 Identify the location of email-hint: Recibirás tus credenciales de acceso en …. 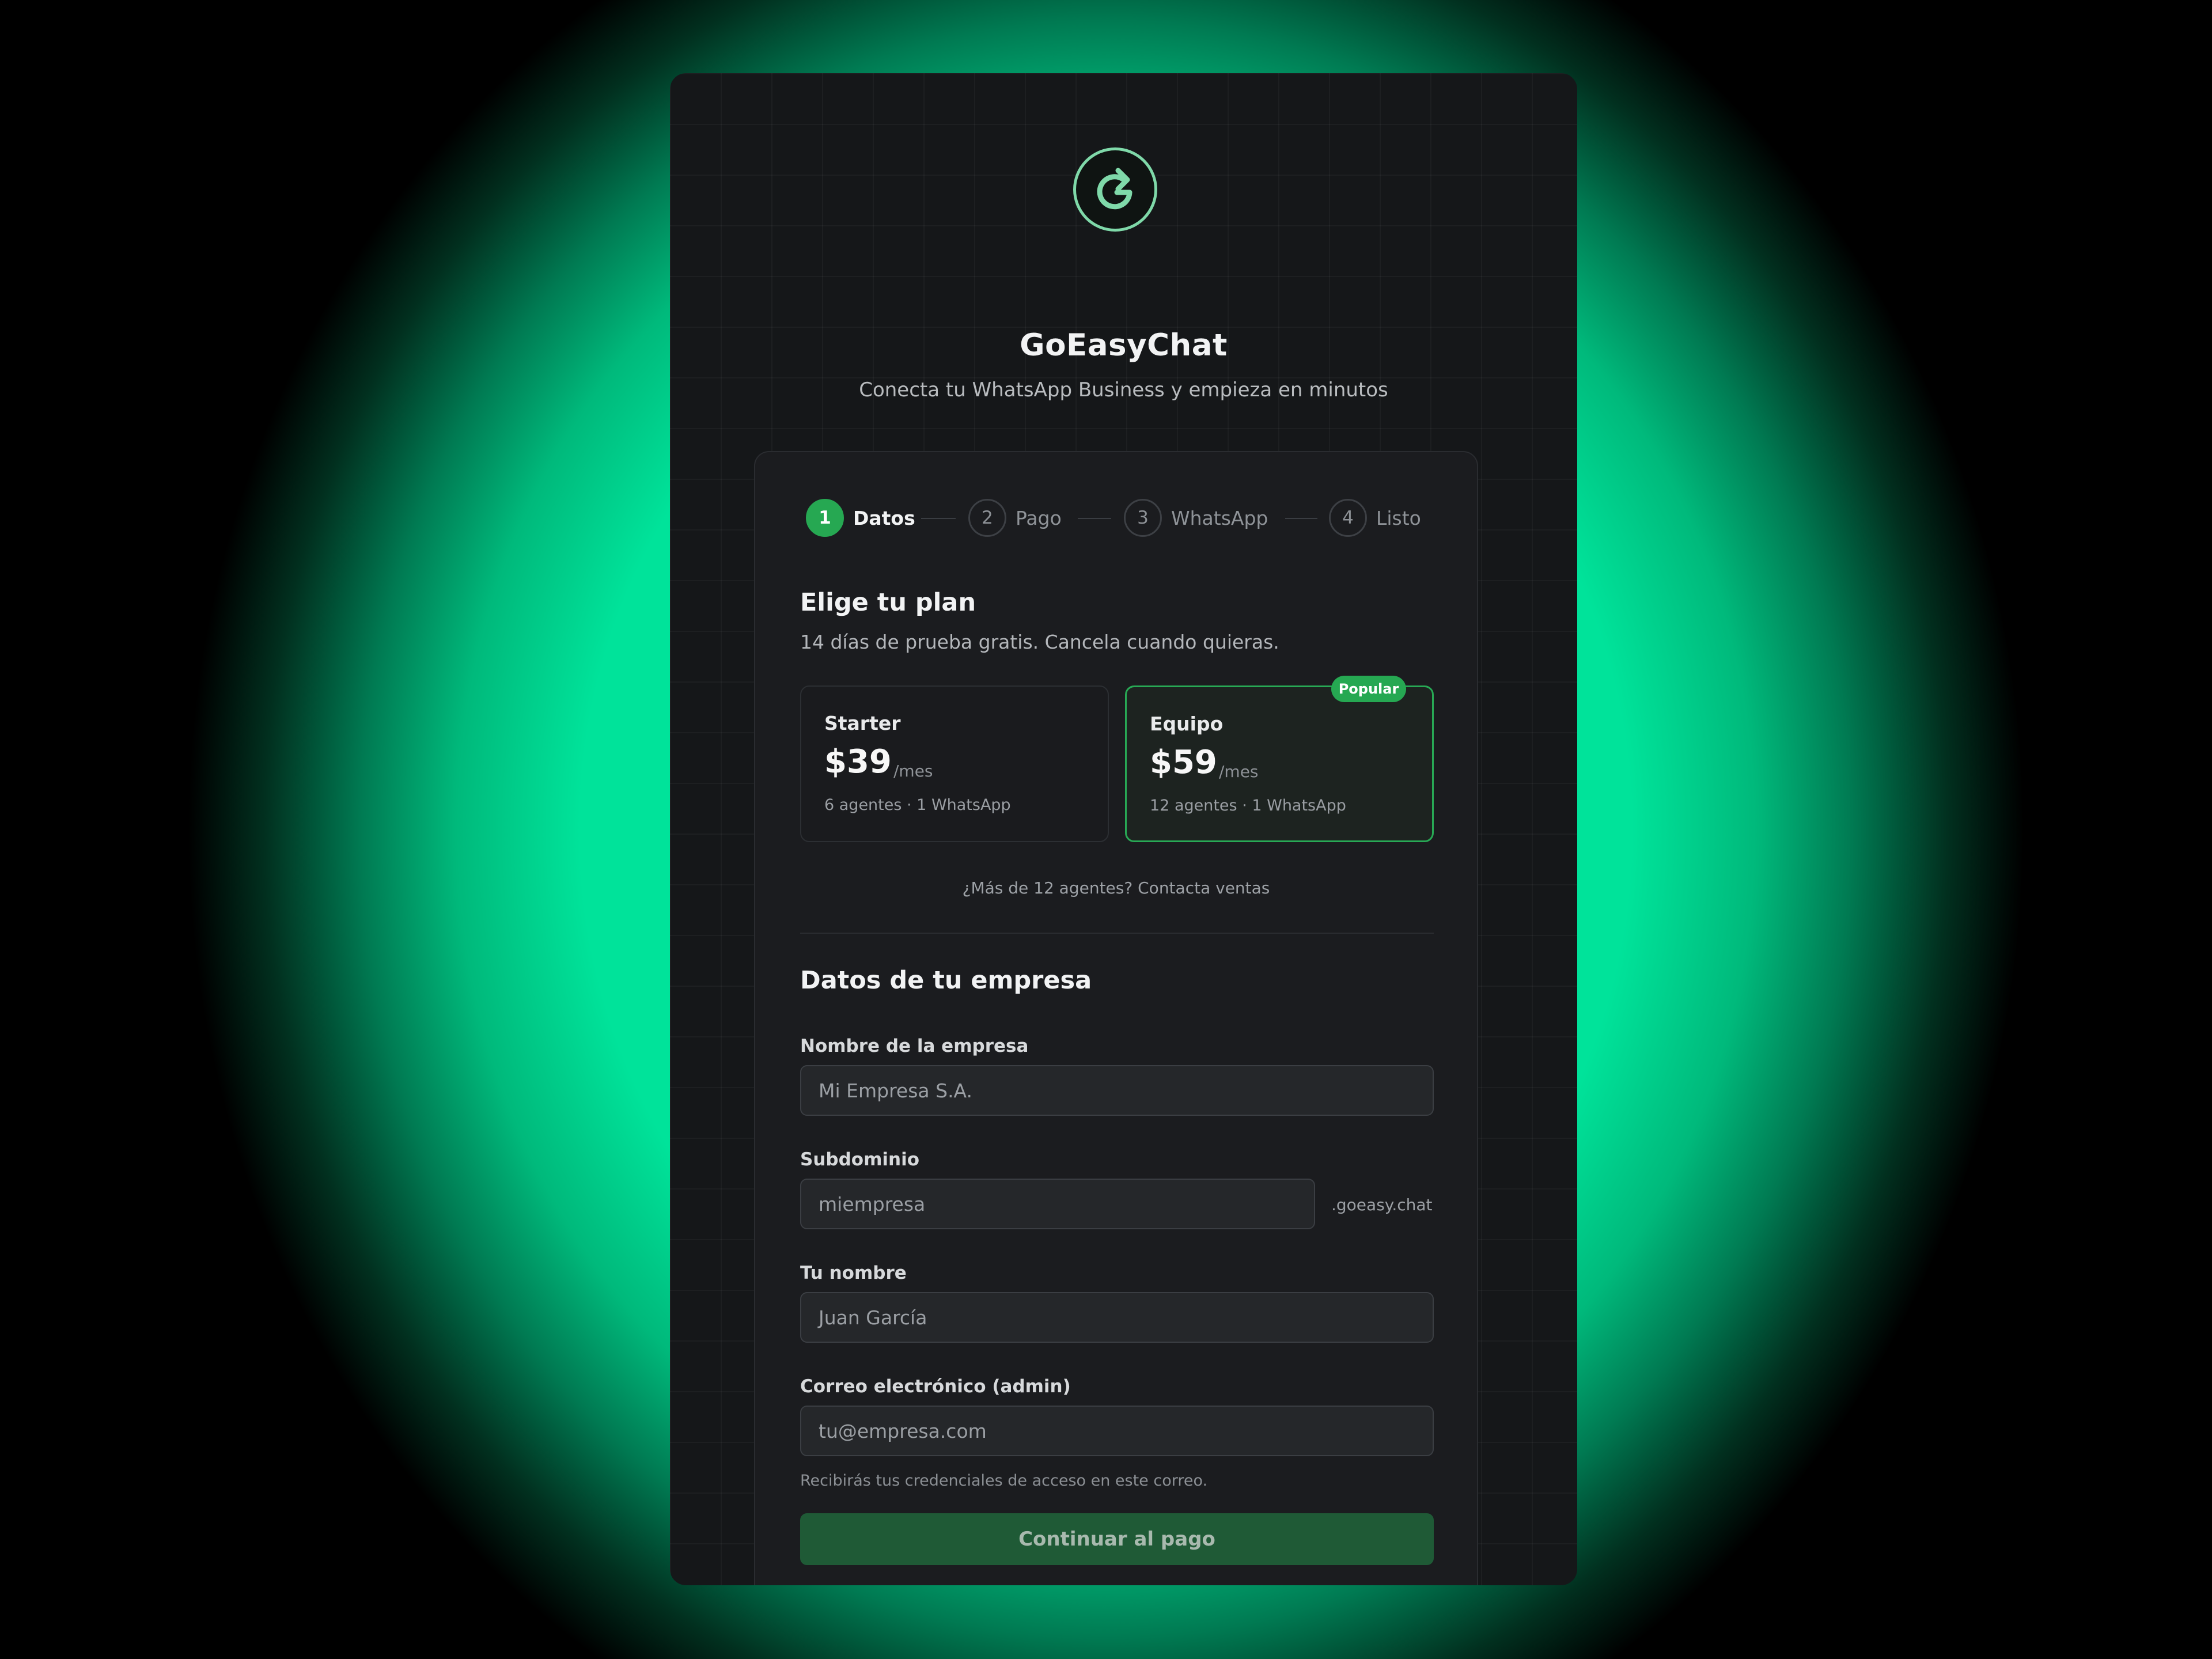
(1004, 1481).